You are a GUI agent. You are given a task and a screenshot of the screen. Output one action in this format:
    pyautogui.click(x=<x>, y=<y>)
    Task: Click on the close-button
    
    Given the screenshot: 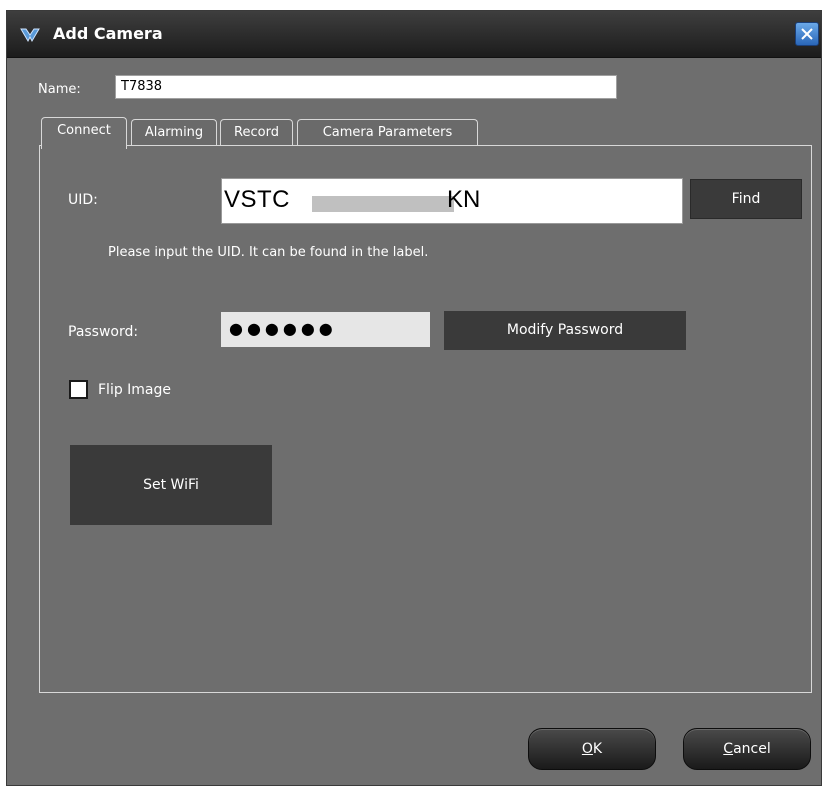 What is the action you would take?
    pyautogui.click(x=807, y=34)
    